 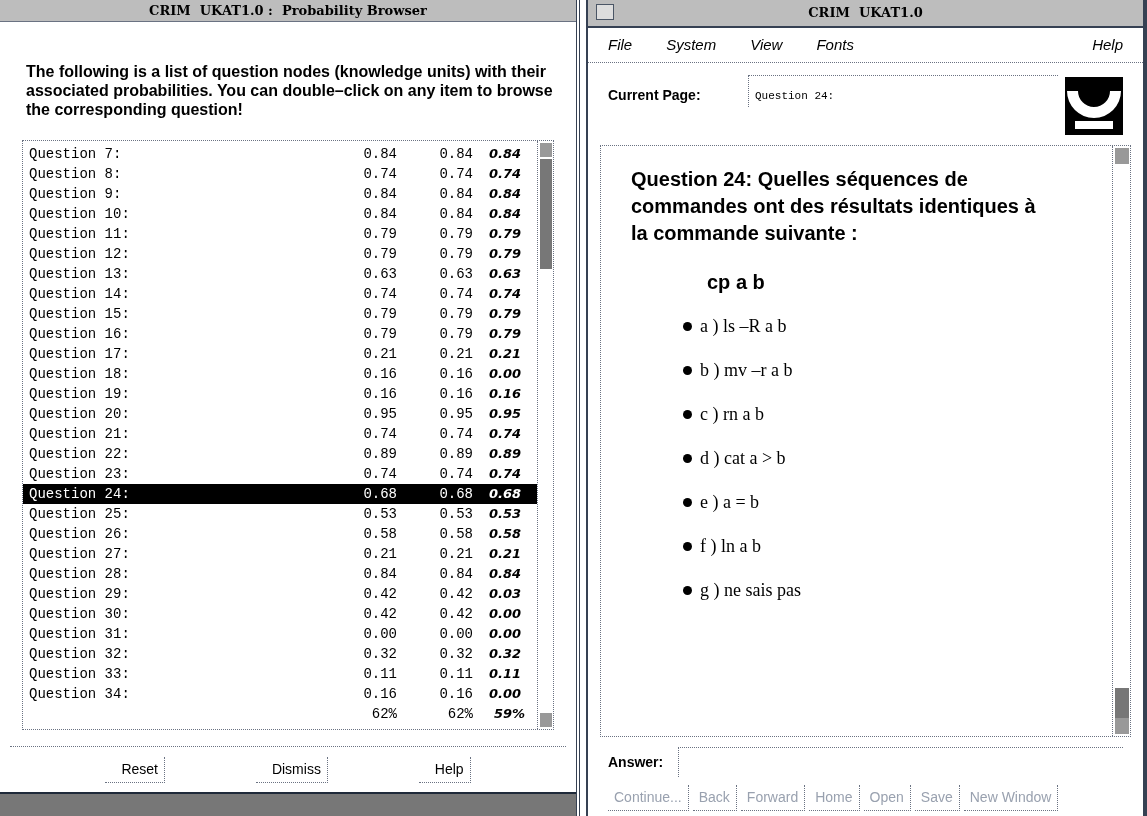 What do you see at coordinates (135, 770) in the screenshot?
I see `action-button: Reset` at bounding box center [135, 770].